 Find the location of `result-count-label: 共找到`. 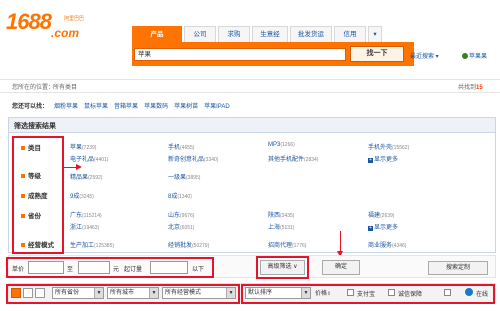

result-count-label: 共找到 is located at coordinates (467, 88).